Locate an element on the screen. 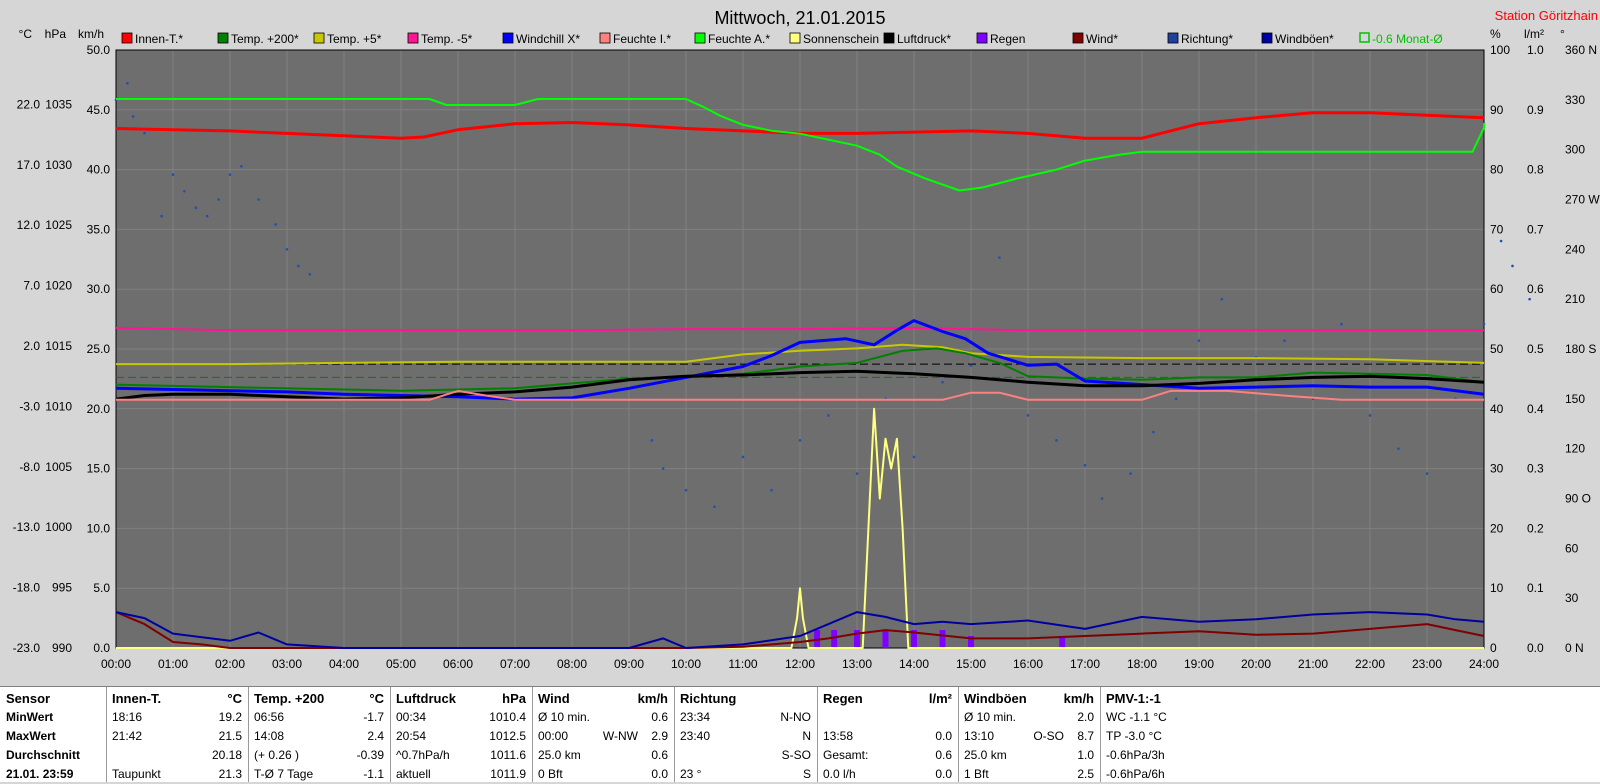 This screenshot has width=1600, height=784. stats-header-unit: °C is located at coordinates (234, 698).